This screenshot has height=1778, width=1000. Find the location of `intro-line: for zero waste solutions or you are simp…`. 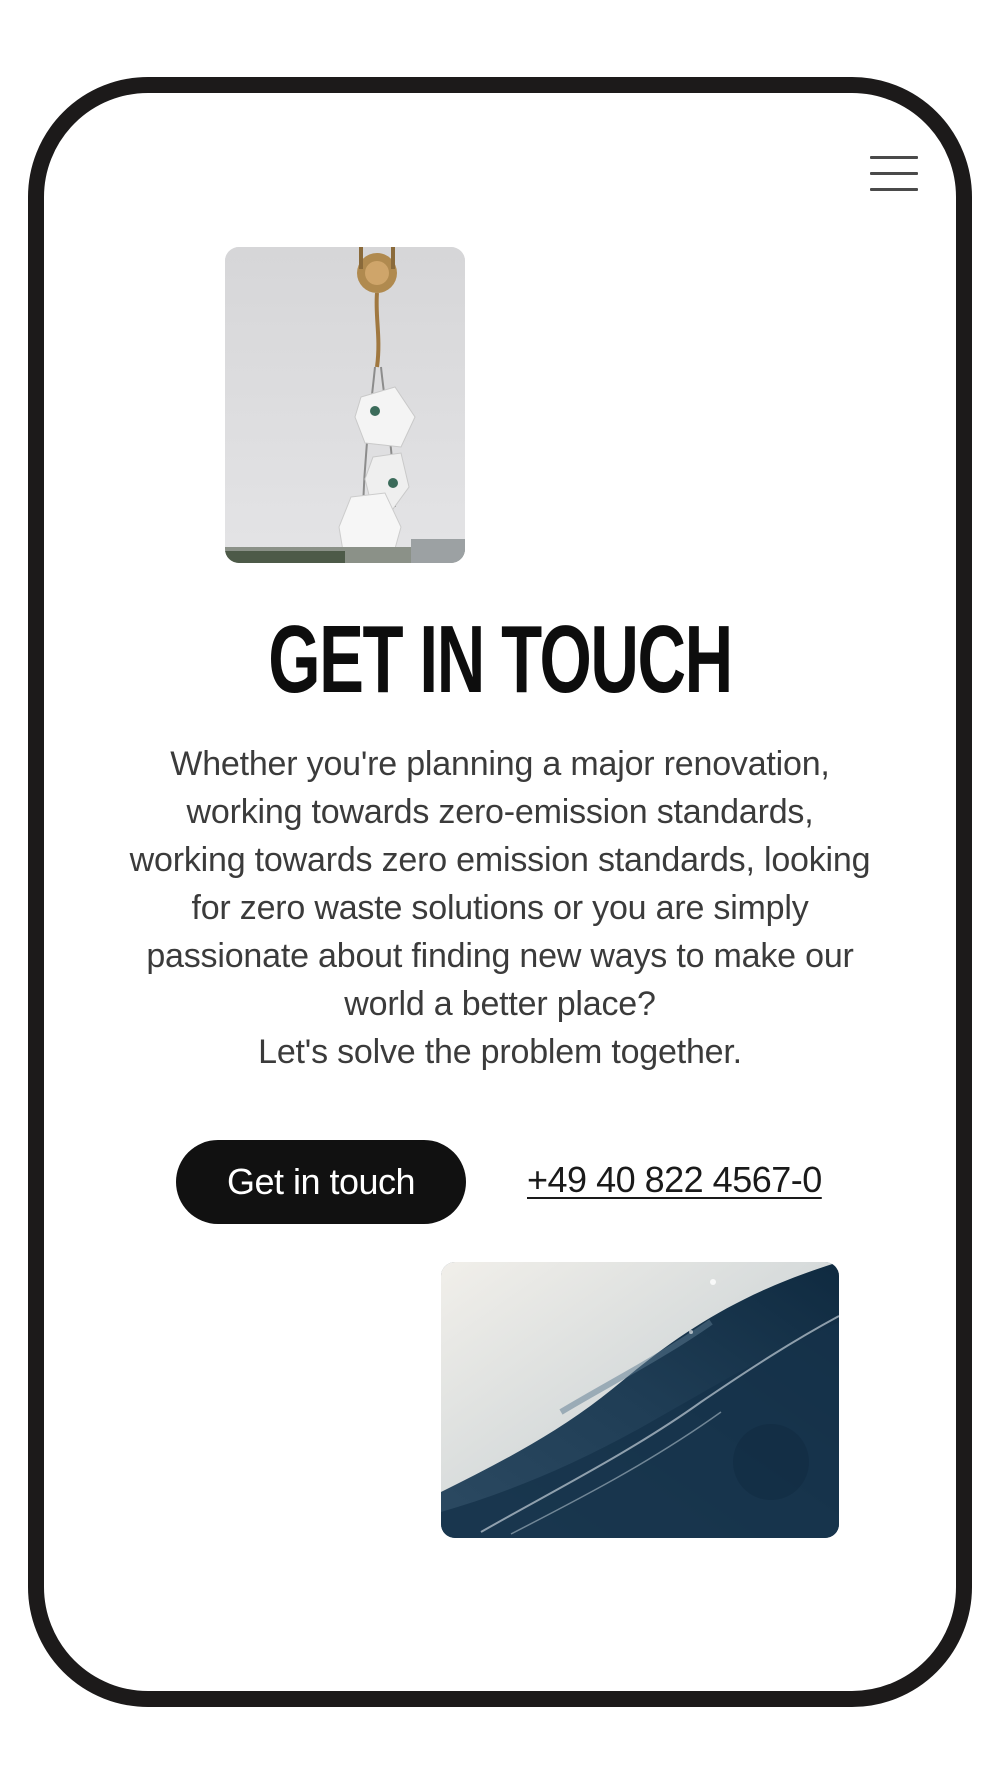

intro-line: for zero waste solutions or you are simp… is located at coordinates (500, 908).